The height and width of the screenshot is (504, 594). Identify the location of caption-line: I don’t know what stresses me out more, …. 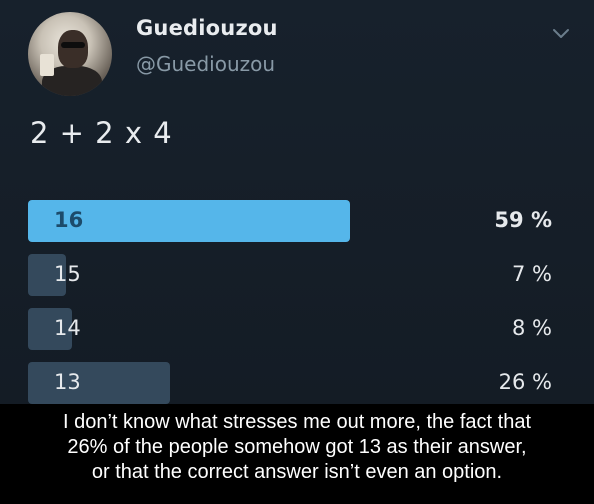
(297, 422).